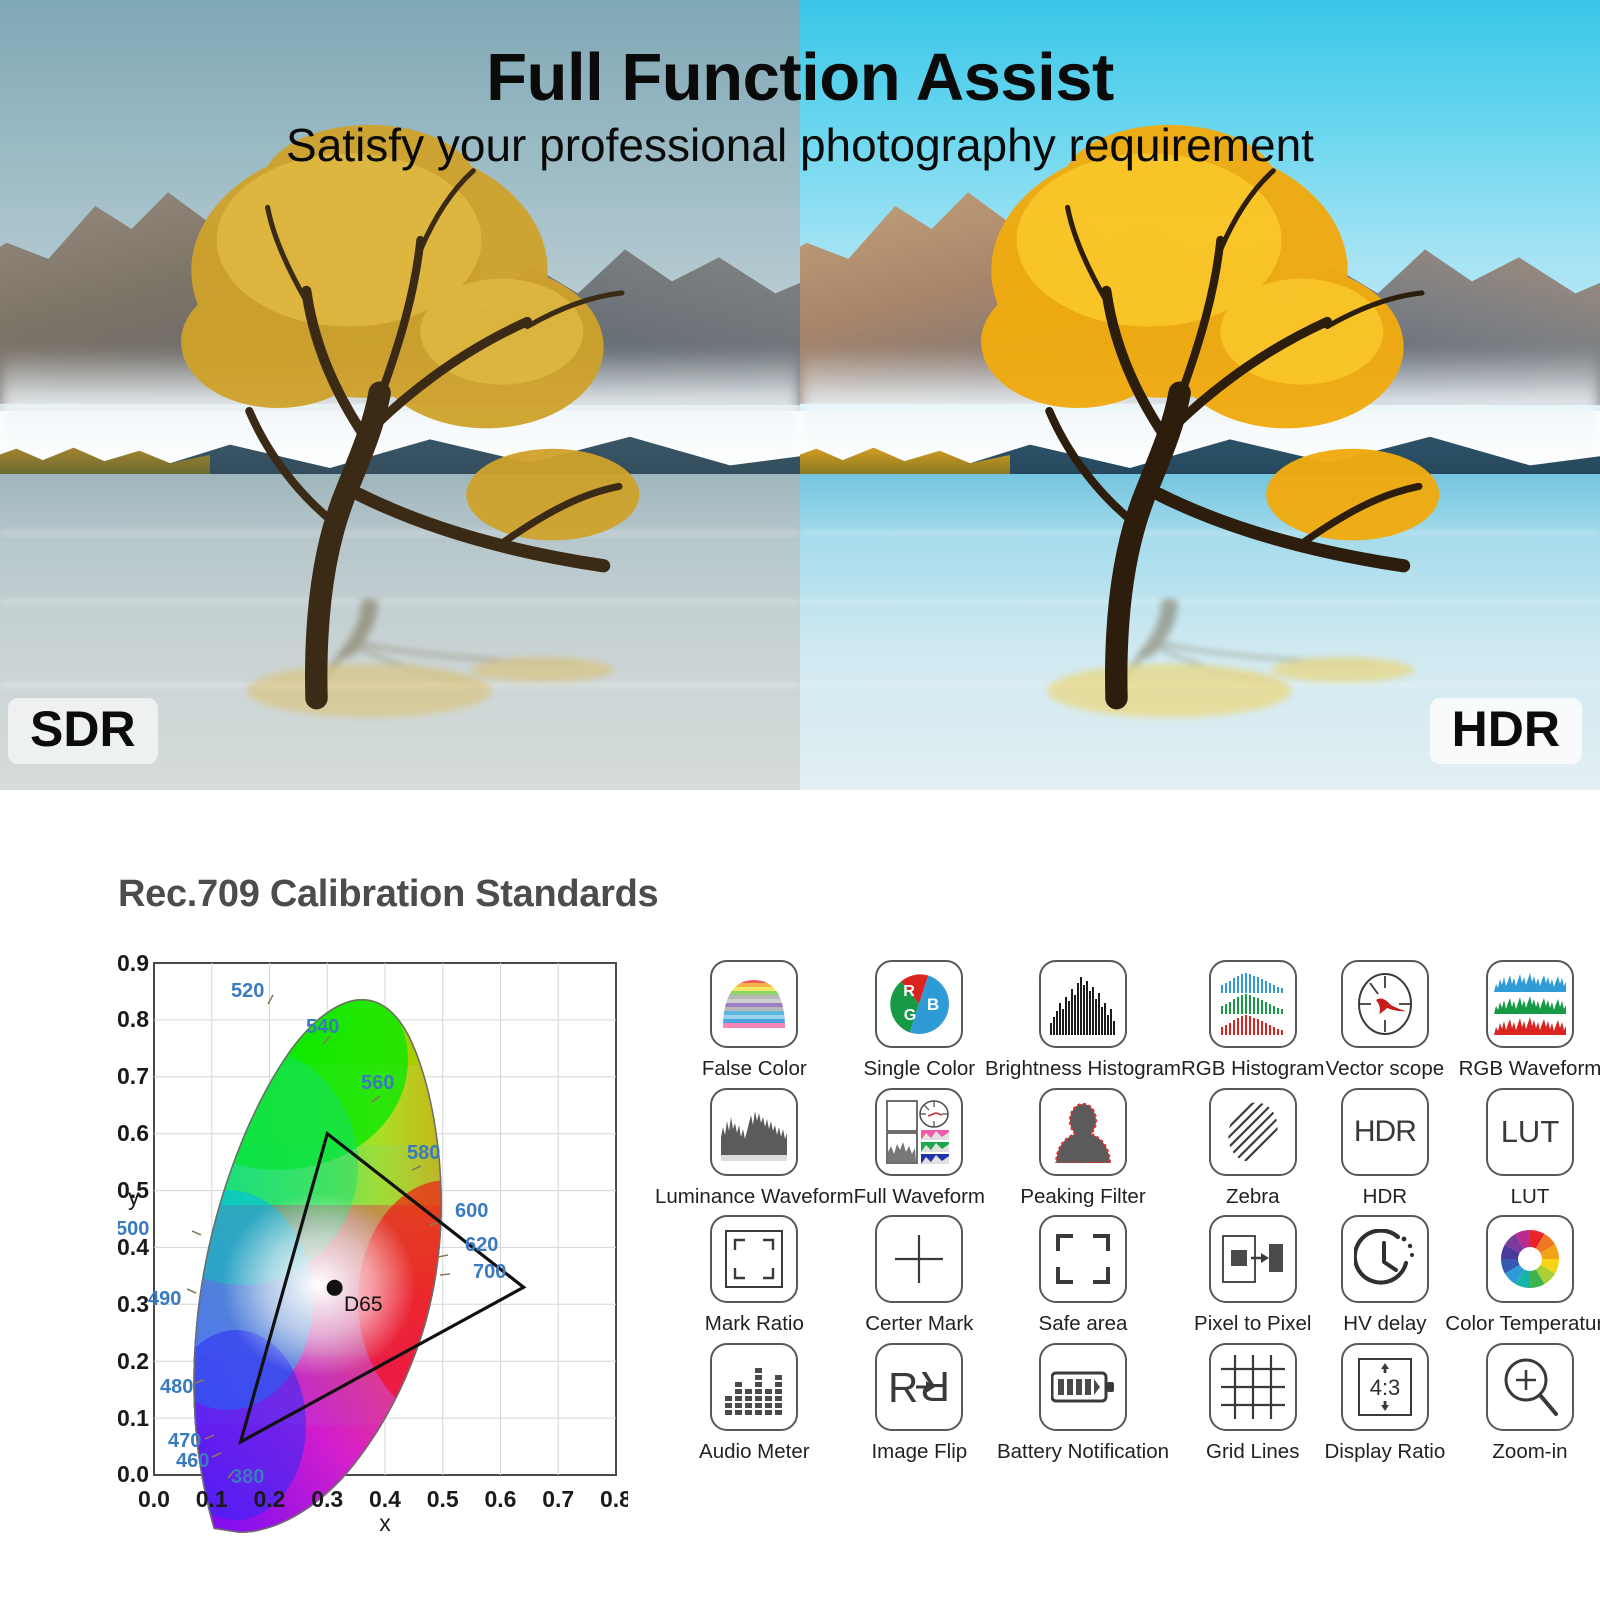 The height and width of the screenshot is (1600, 1600). What do you see at coordinates (481, 1245) in the screenshot?
I see `svg-text: 620` at bounding box center [481, 1245].